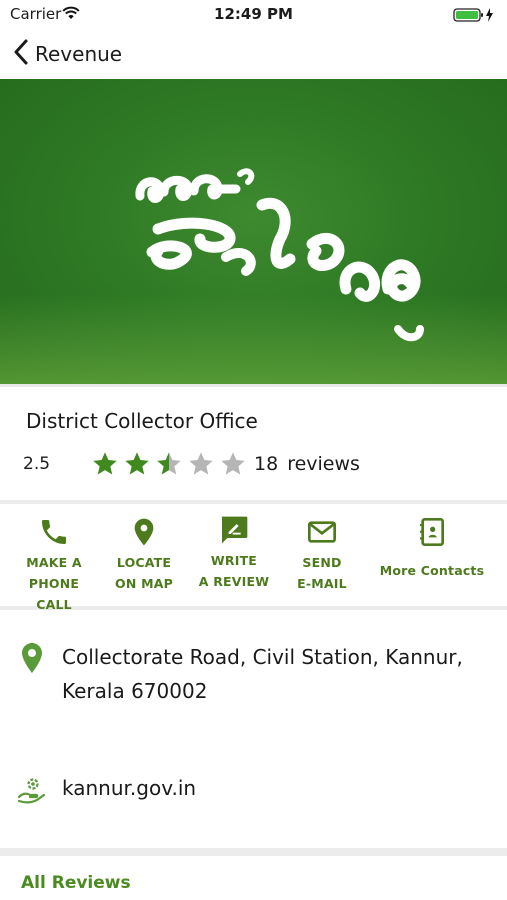  What do you see at coordinates (323, 464) in the screenshot?
I see `review-count-label: reviews` at bounding box center [323, 464].